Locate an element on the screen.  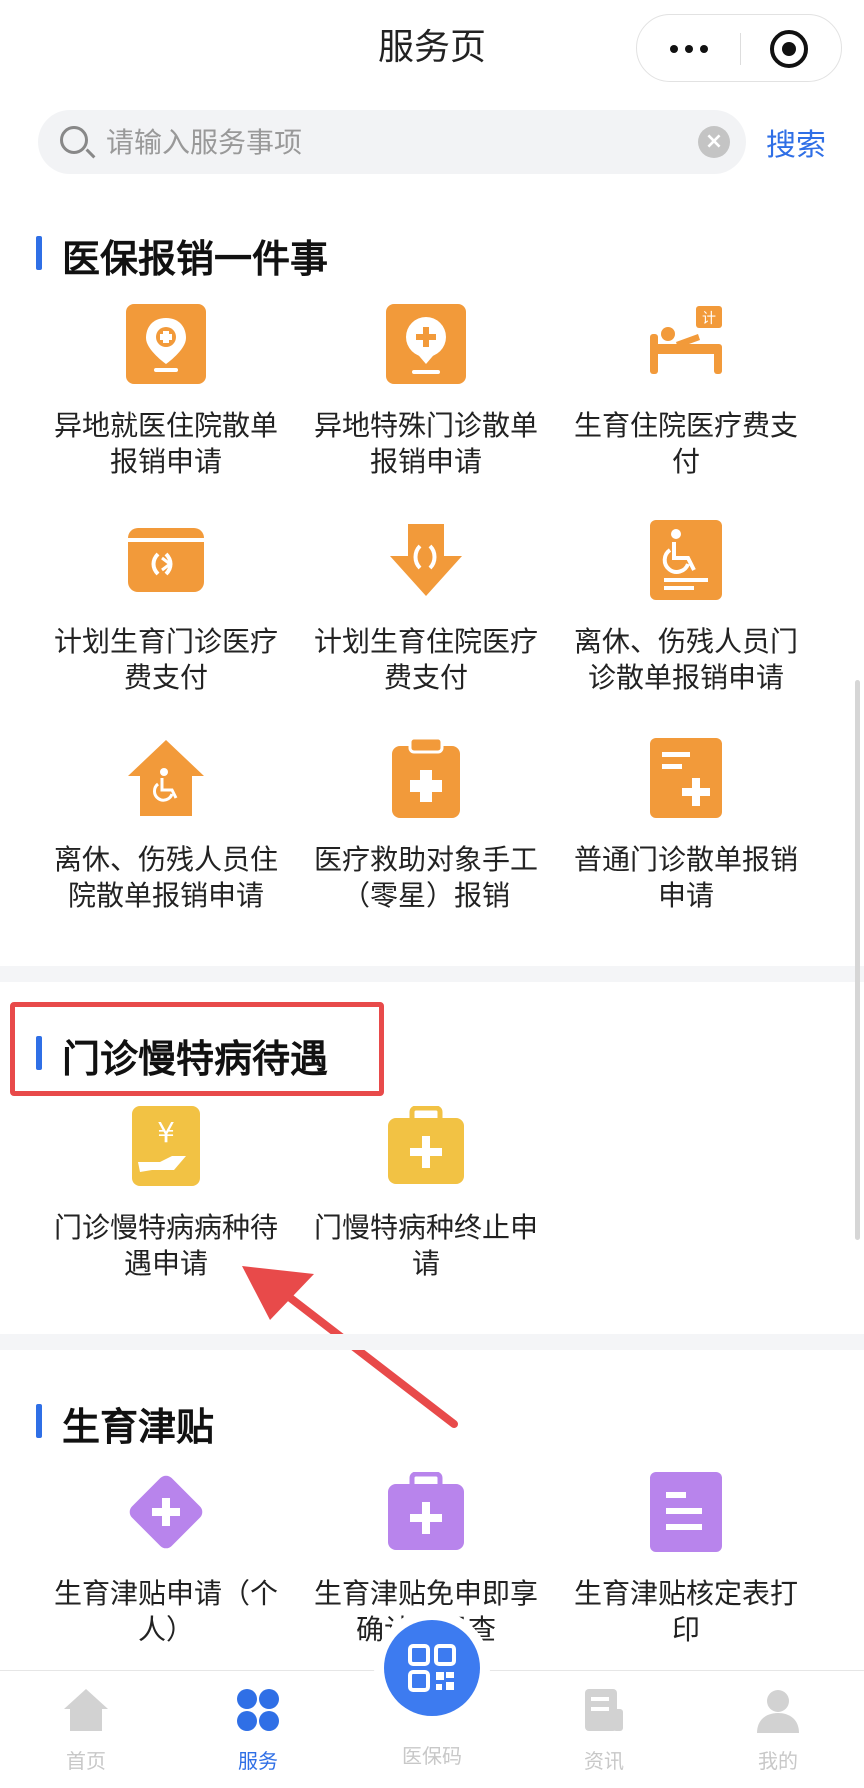
service-item-label: 异地就医住院散单报销申请 is located at coordinates (166, 443).